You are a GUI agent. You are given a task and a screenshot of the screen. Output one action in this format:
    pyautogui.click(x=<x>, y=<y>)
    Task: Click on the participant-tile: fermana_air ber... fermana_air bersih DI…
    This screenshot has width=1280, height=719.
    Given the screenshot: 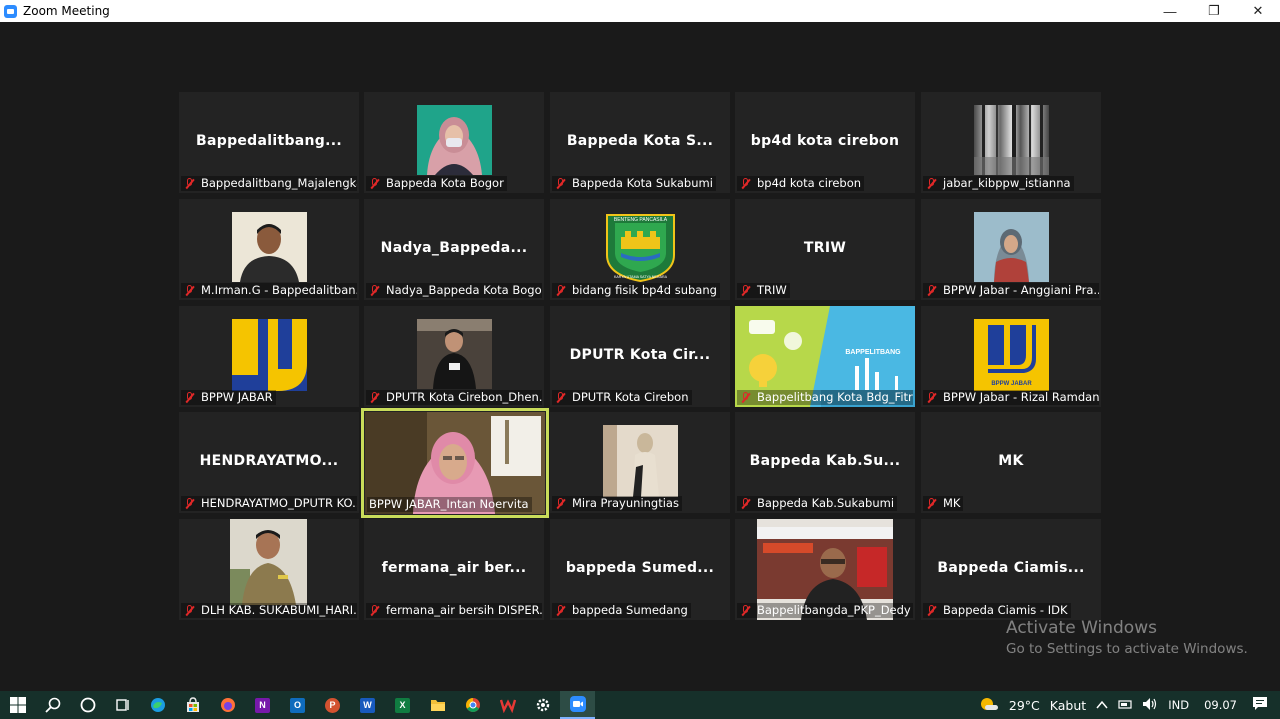 What is the action you would take?
    pyautogui.click(x=454, y=569)
    